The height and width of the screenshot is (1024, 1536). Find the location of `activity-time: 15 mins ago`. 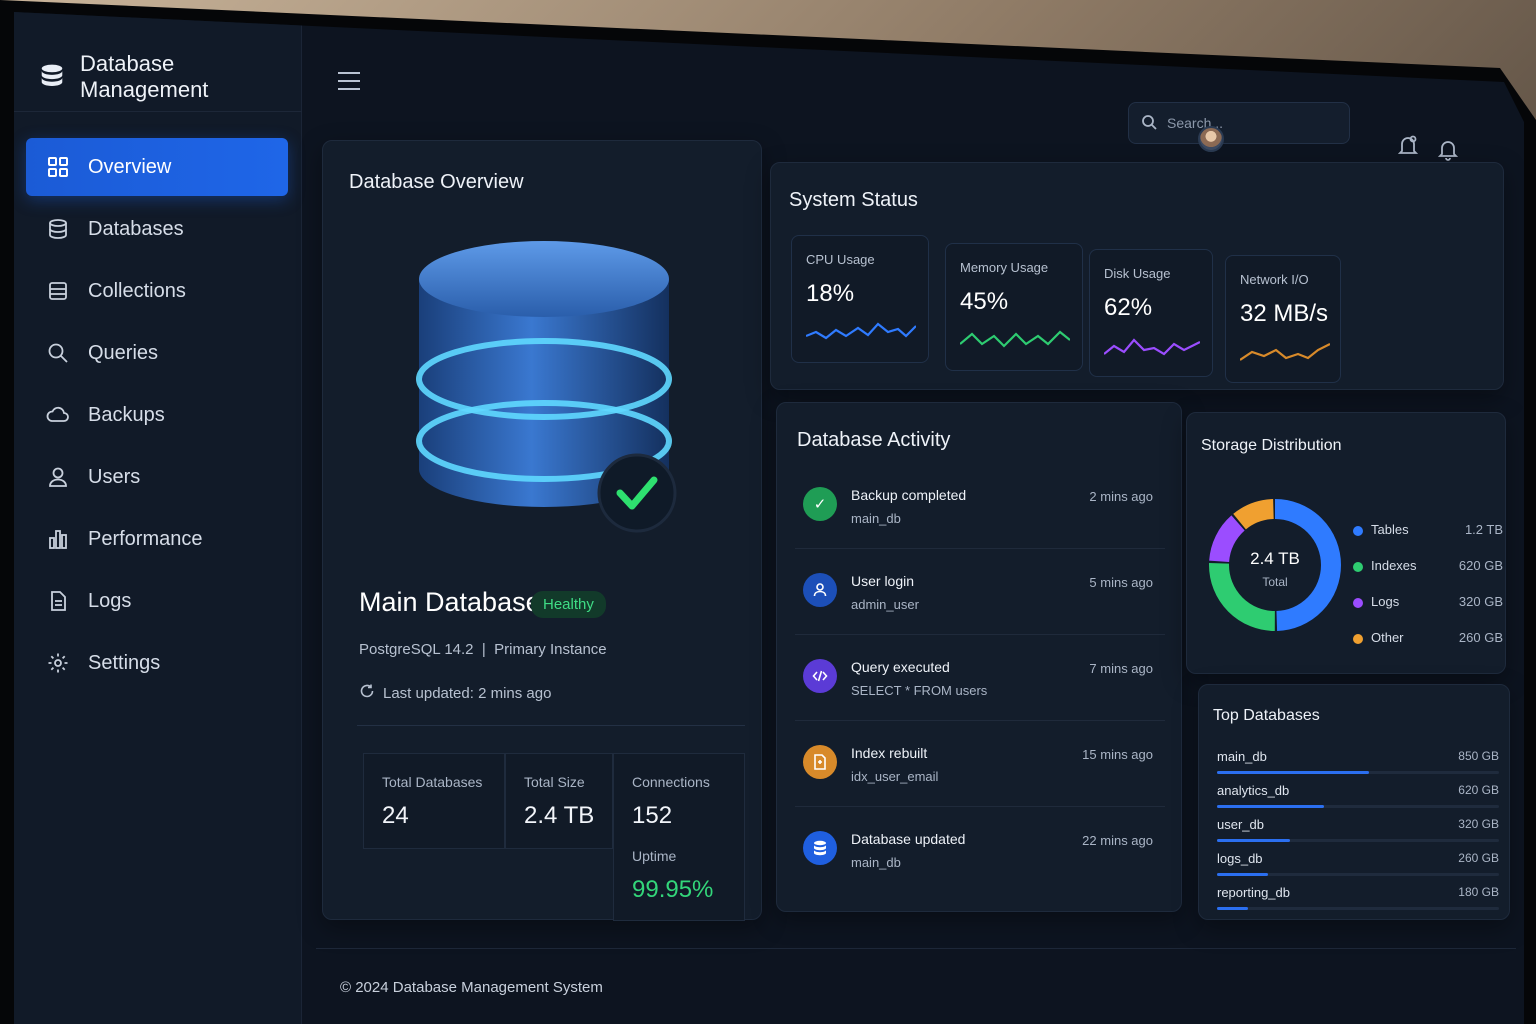

activity-time: 15 mins ago is located at coordinates (1117, 754).